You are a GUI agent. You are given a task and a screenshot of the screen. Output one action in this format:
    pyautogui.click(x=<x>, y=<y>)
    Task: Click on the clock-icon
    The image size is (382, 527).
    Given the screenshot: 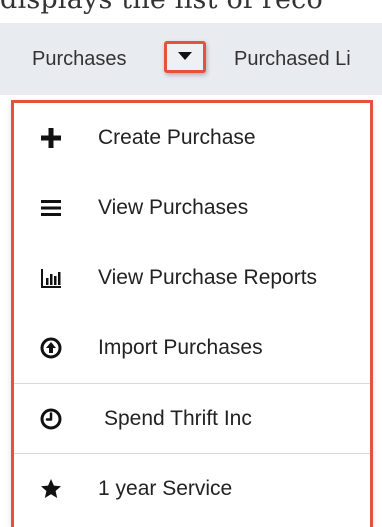 What is the action you would take?
    pyautogui.click(x=51, y=418)
    